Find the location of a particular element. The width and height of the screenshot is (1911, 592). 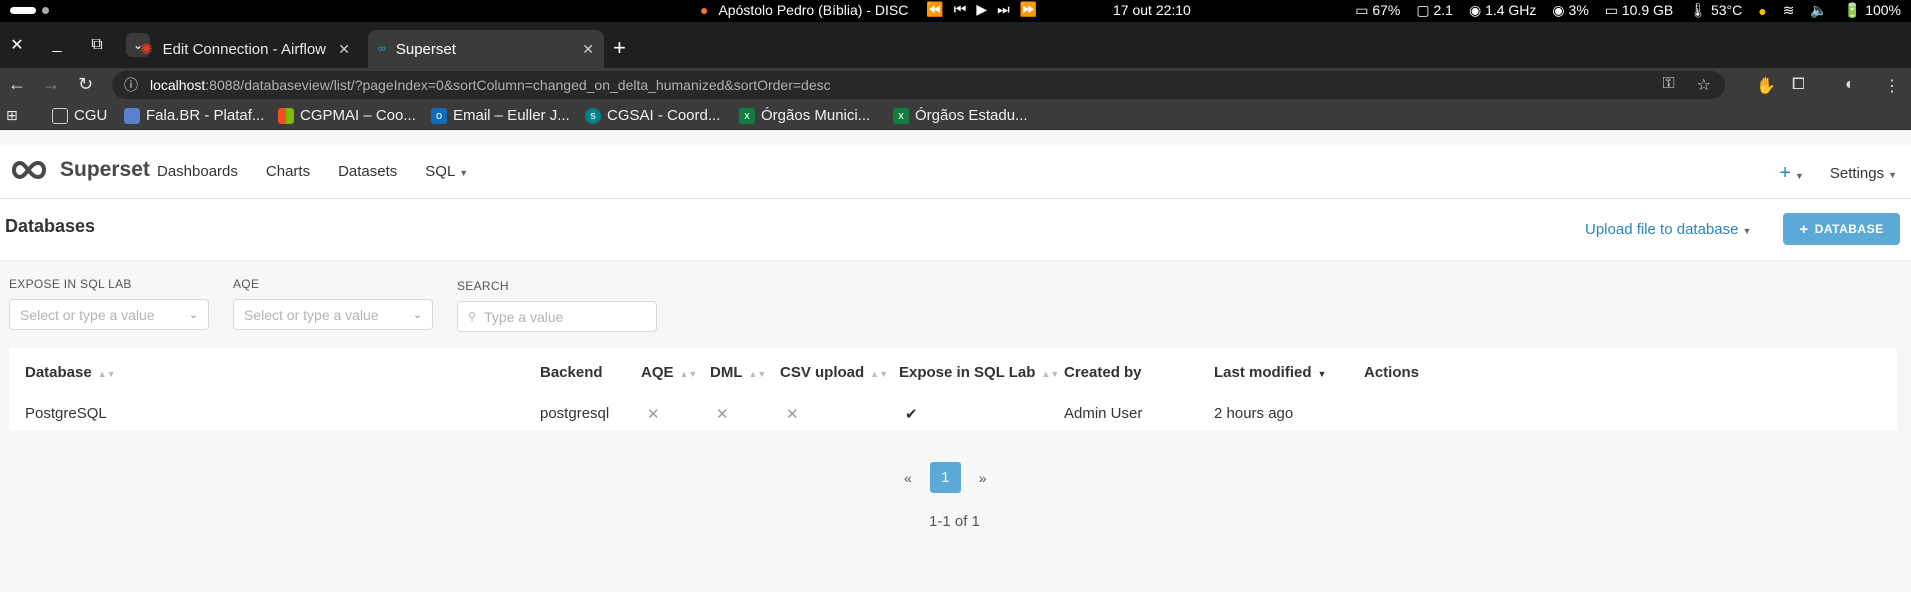

bookmark-star-icon: ☆ is located at coordinates (1704, 85).